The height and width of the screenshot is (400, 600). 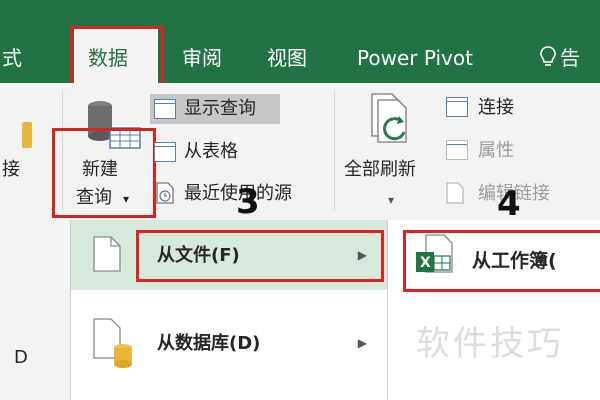 What do you see at coordinates (415, 58) in the screenshot?
I see `tab-power-pivot: Power Pivot` at bounding box center [415, 58].